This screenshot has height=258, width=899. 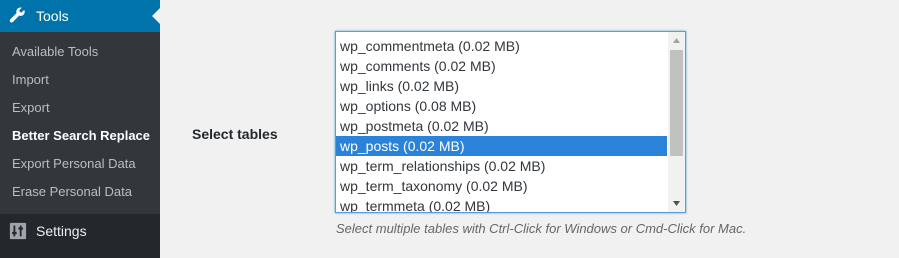 What do you see at coordinates (501, 66) in the screenshot?
I see `table-option: wp_comments (0.02 MB)` at bounding box center [501, 66].